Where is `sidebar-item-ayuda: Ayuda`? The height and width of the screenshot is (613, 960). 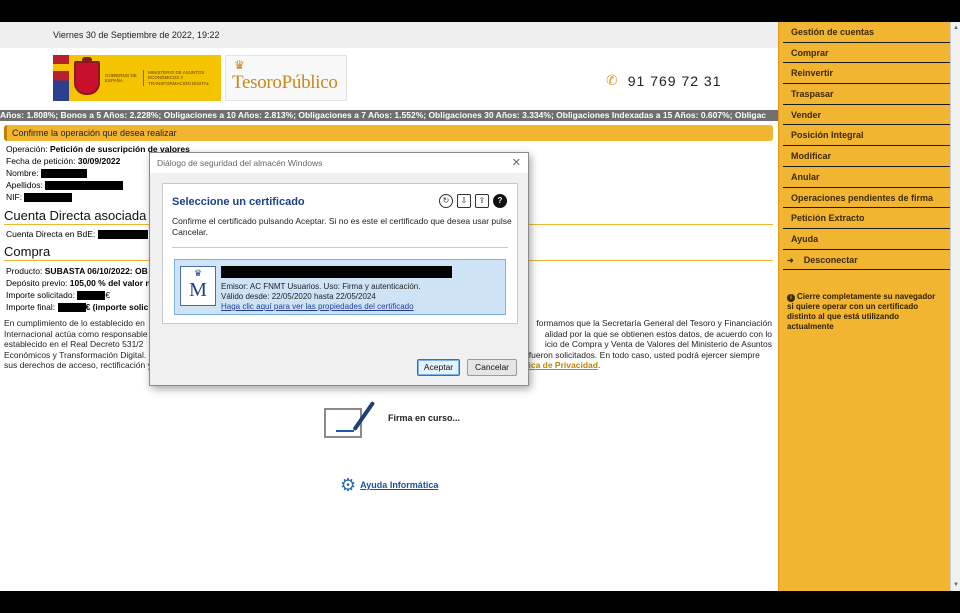 sidebar-item-ayuda: Ayuda is located at coordinates (866, 239).